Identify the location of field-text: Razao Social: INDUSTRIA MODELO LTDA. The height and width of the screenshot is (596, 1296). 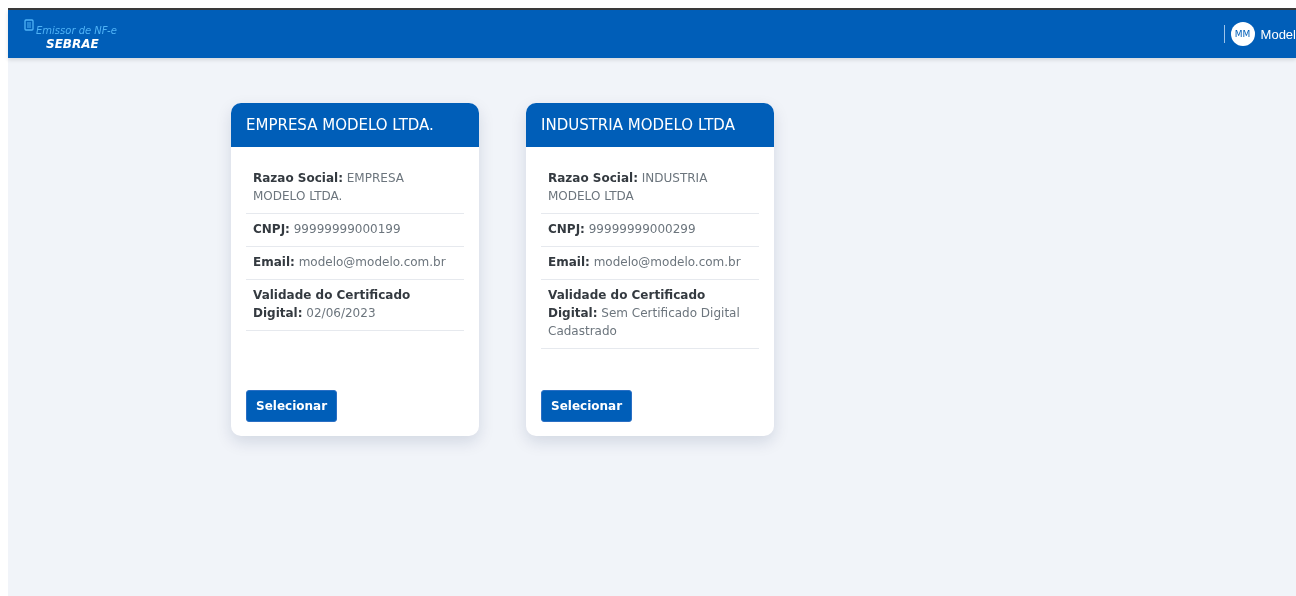
(650, 188).